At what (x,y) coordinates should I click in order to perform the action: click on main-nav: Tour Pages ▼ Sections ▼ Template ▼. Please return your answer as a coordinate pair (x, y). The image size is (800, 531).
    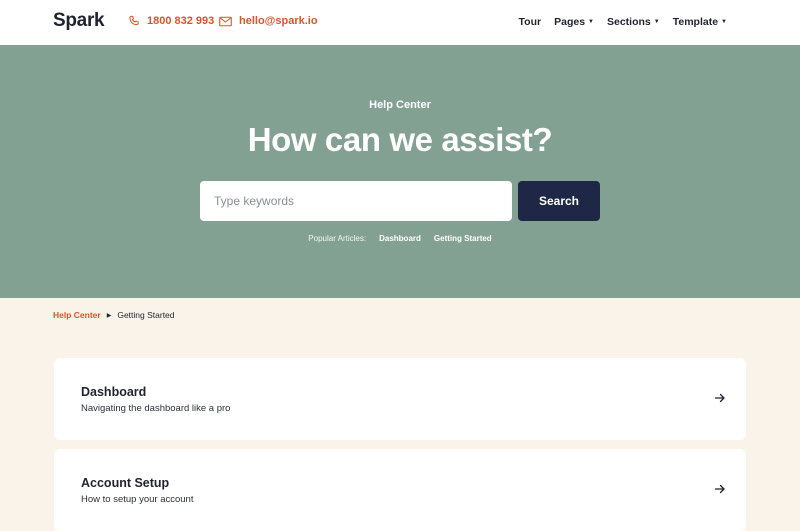
    Looking at the image, I should click on (623, 22).